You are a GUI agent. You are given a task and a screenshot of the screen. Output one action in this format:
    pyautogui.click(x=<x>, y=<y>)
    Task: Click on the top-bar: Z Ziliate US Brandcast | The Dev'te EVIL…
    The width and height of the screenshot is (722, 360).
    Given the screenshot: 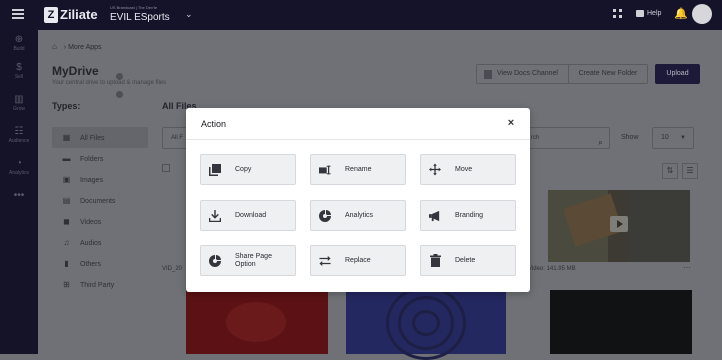 What is the action you would take?
    pyautogui.click(x=361, y=15)
    